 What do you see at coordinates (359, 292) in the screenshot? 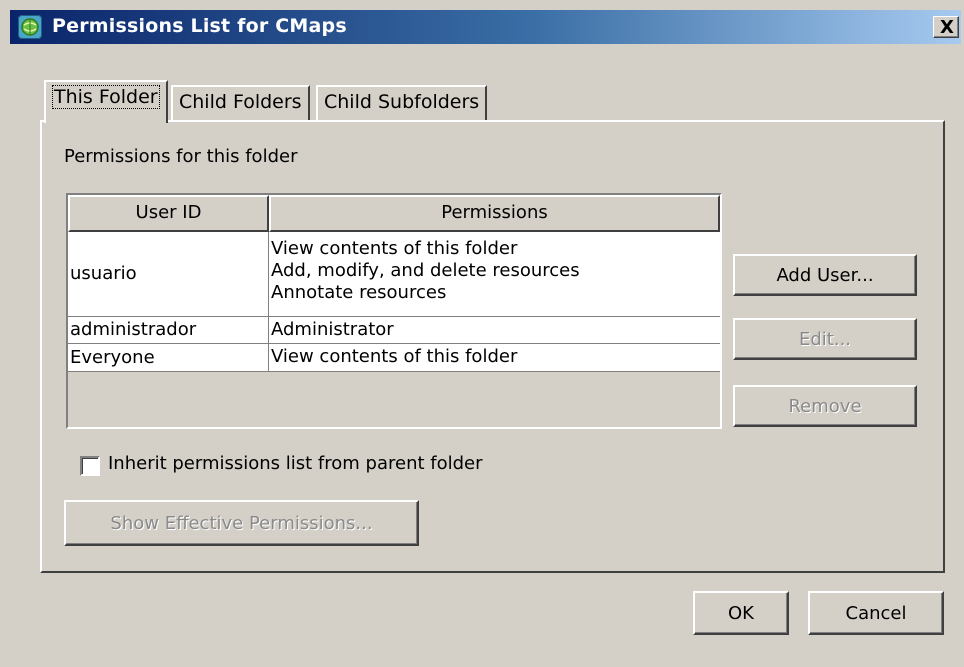
I see `permission-line: Annotate resources` at bounding box center [359, 292].